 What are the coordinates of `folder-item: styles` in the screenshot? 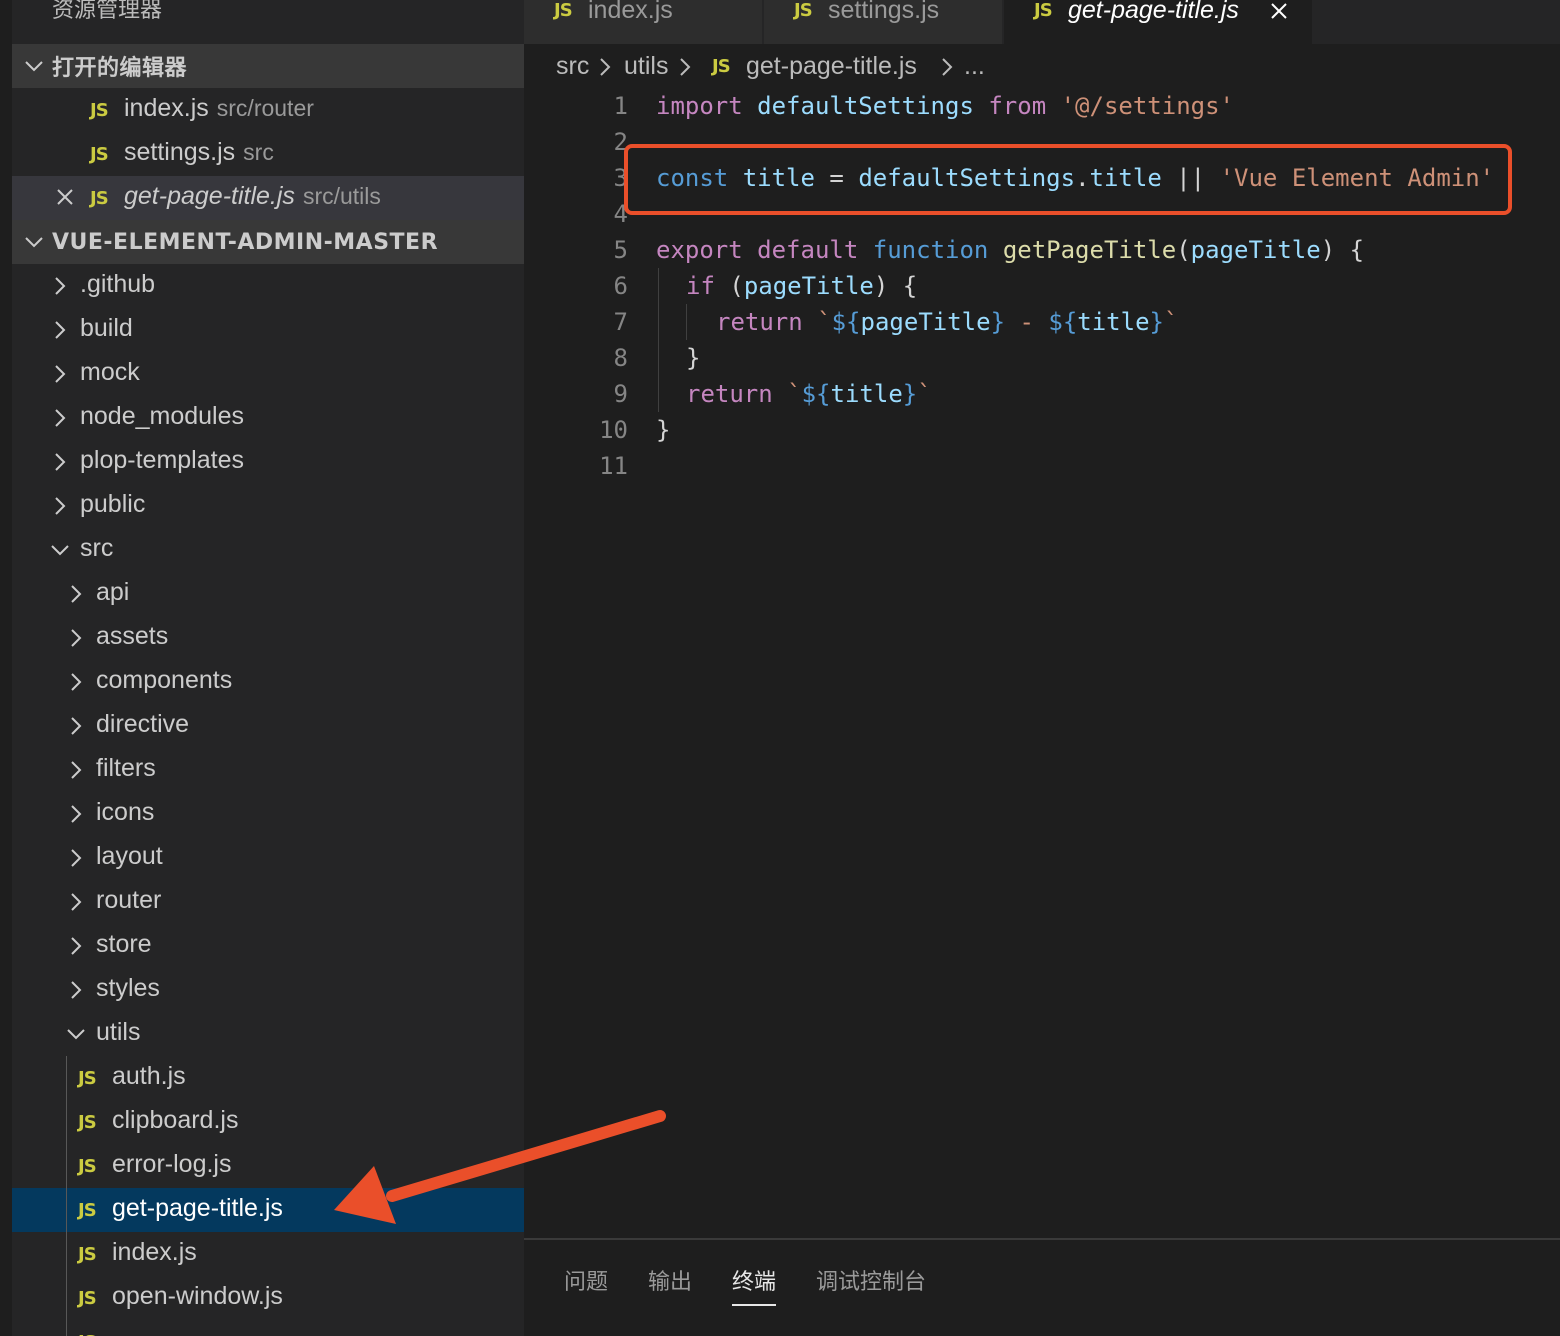 It's located at (268, 990).